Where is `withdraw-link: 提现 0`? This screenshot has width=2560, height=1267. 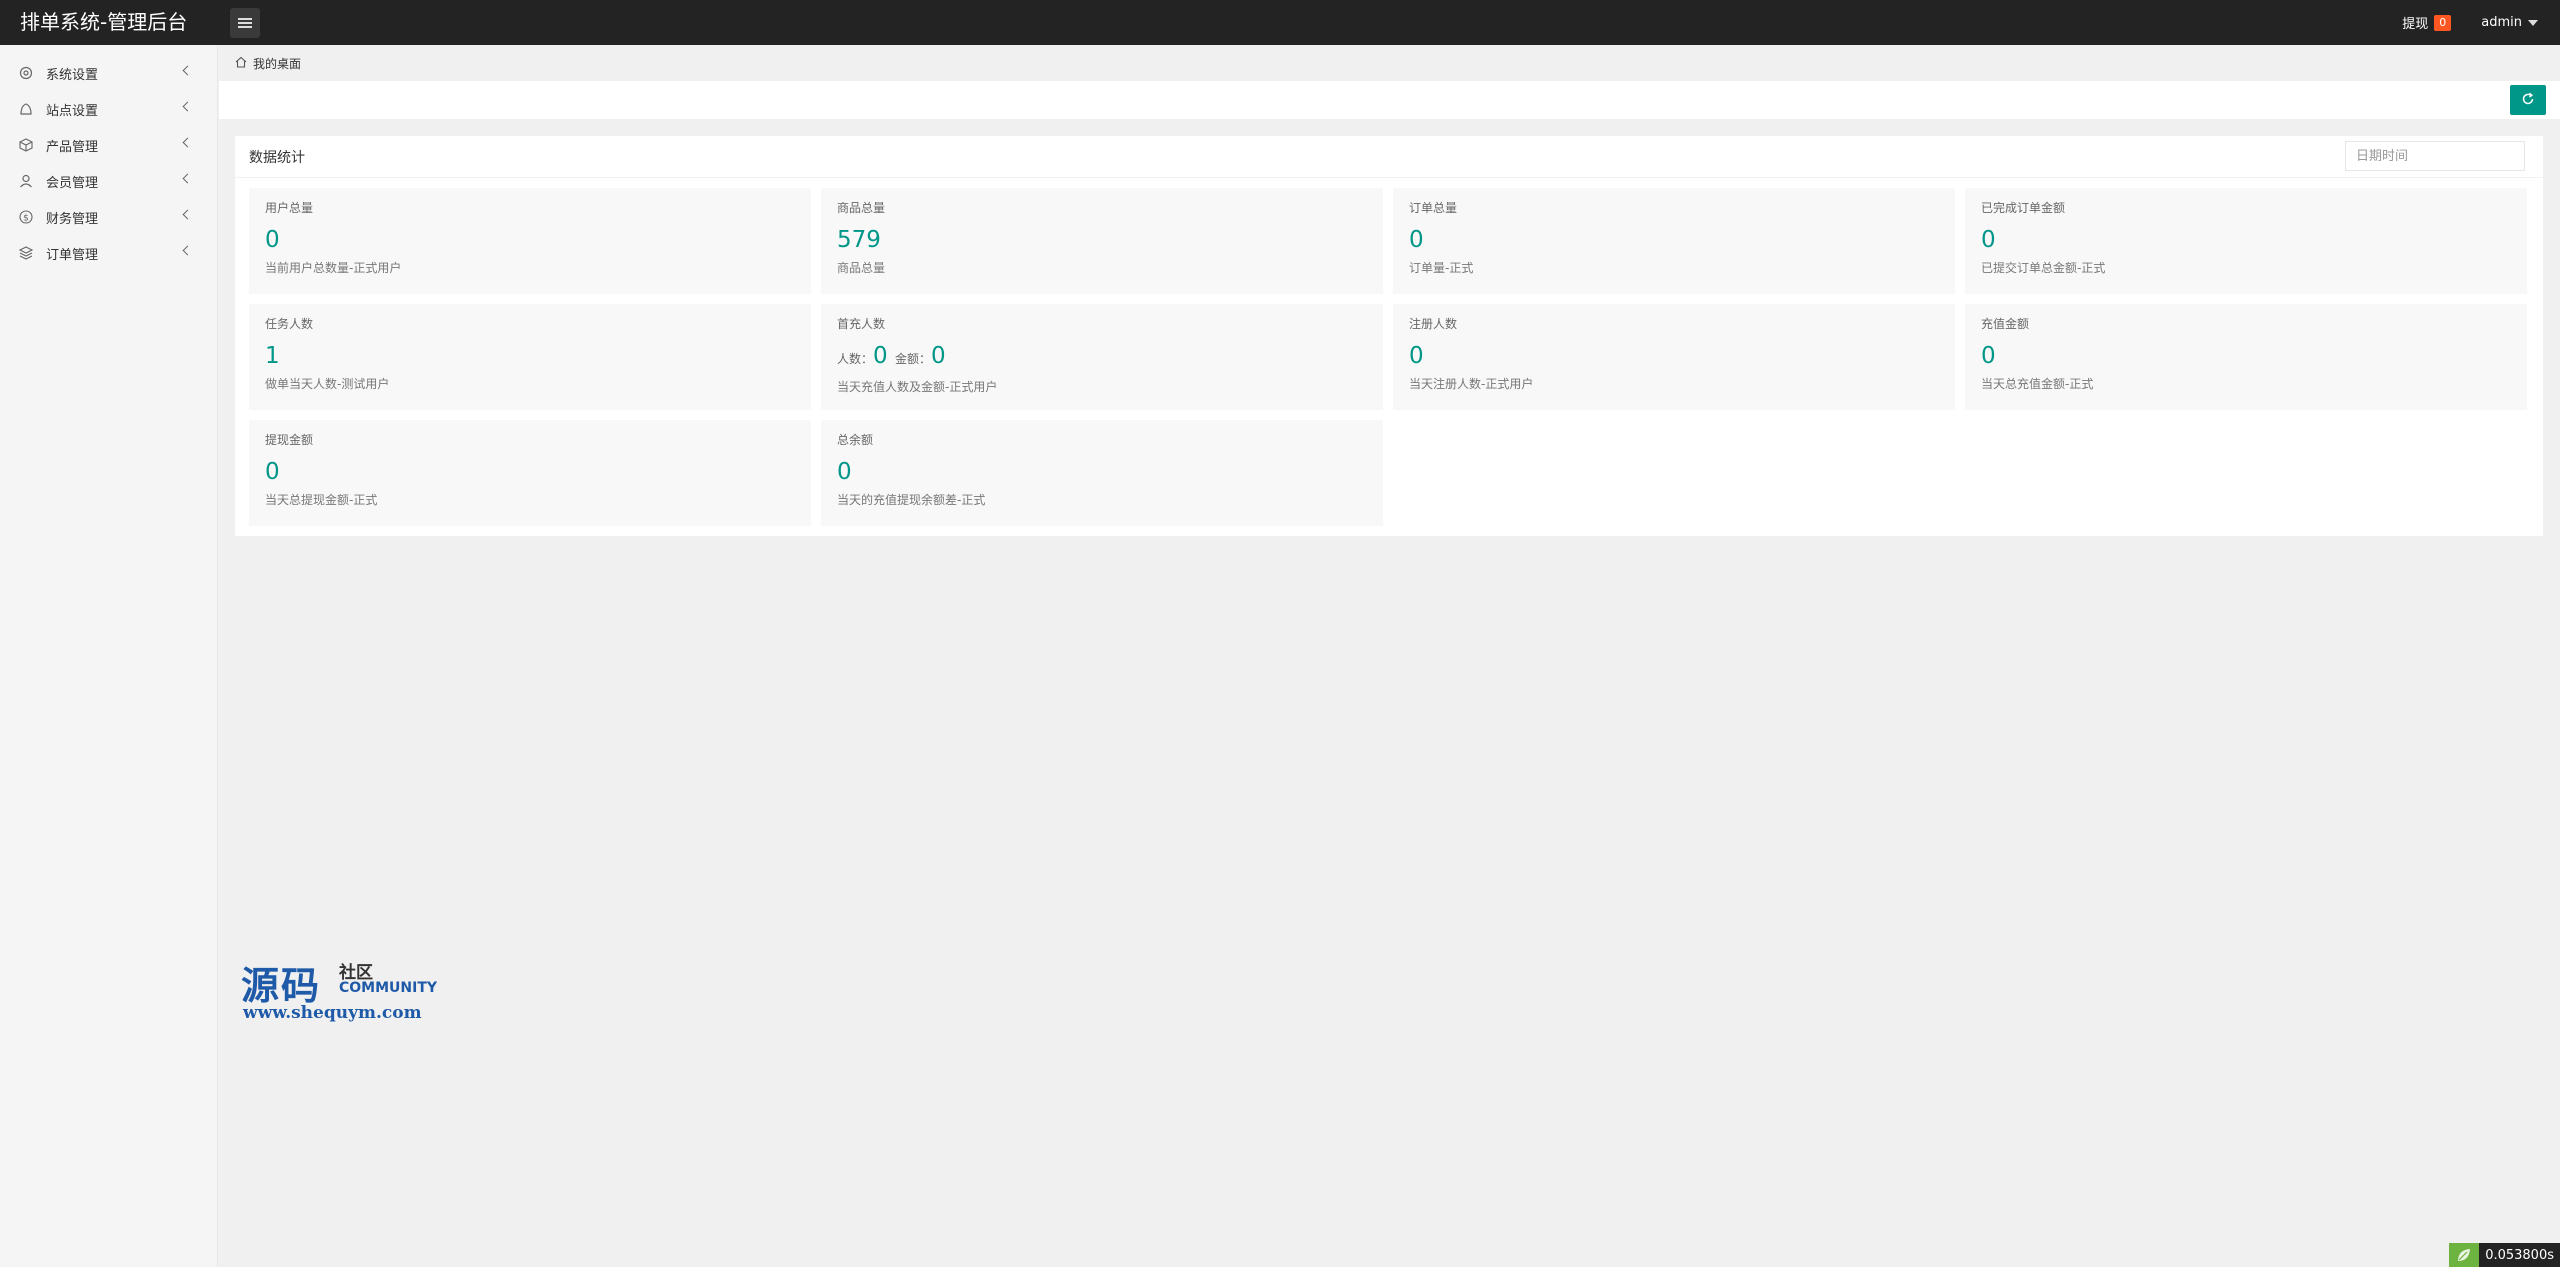
withdraw-link: 提现 0 is located at coordinates (2427, 22).